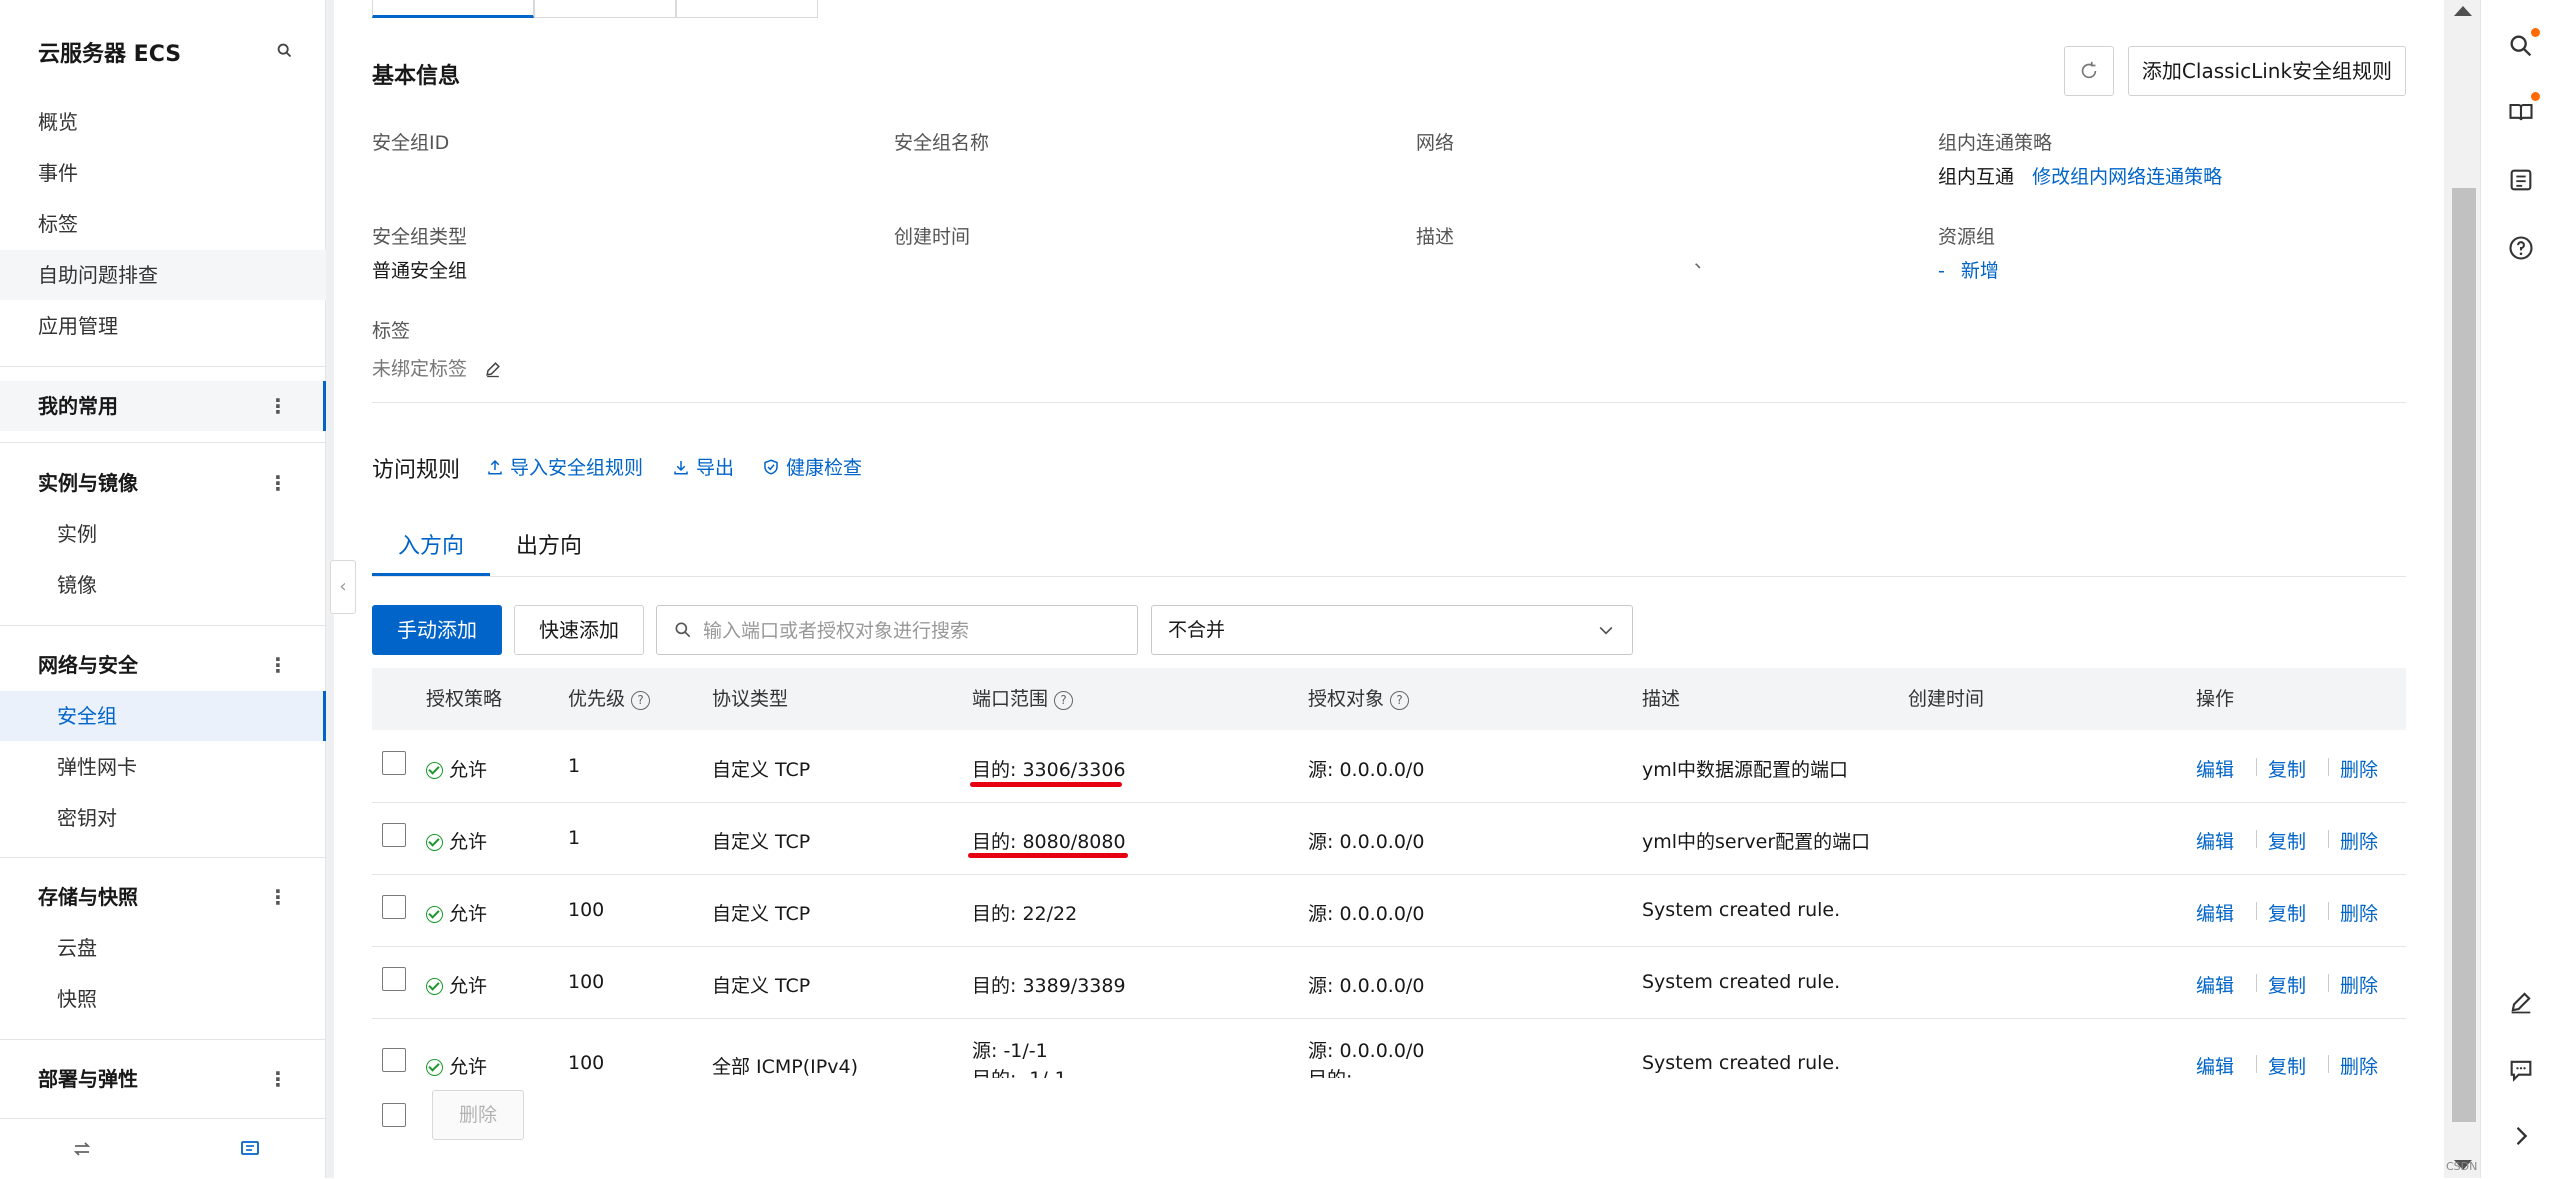 The image size is (2559, 1179). What do you see at coordinates (478, 1115) in the screenshot?
I see `bulk-delete-button: 删除` at bounding box center [478, 1115].